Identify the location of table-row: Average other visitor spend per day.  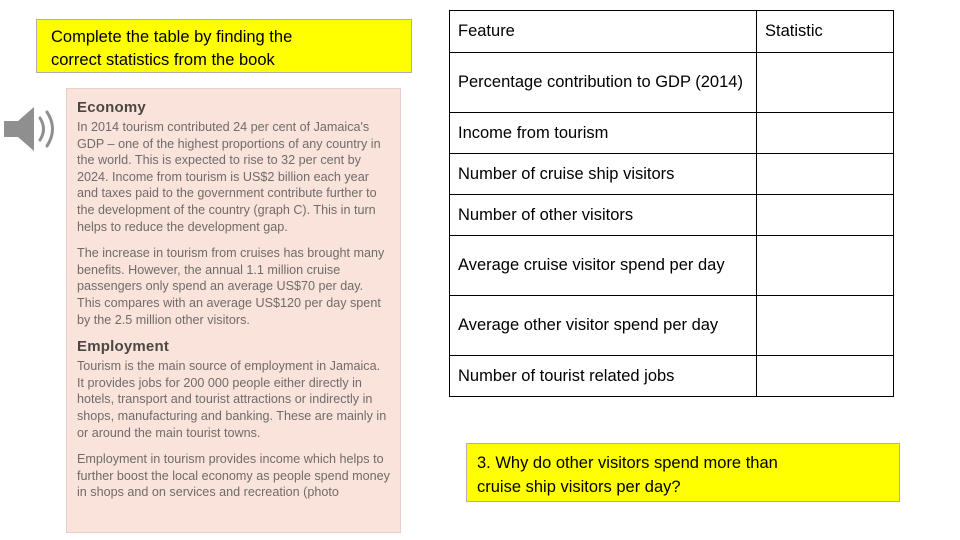
(671, 325).